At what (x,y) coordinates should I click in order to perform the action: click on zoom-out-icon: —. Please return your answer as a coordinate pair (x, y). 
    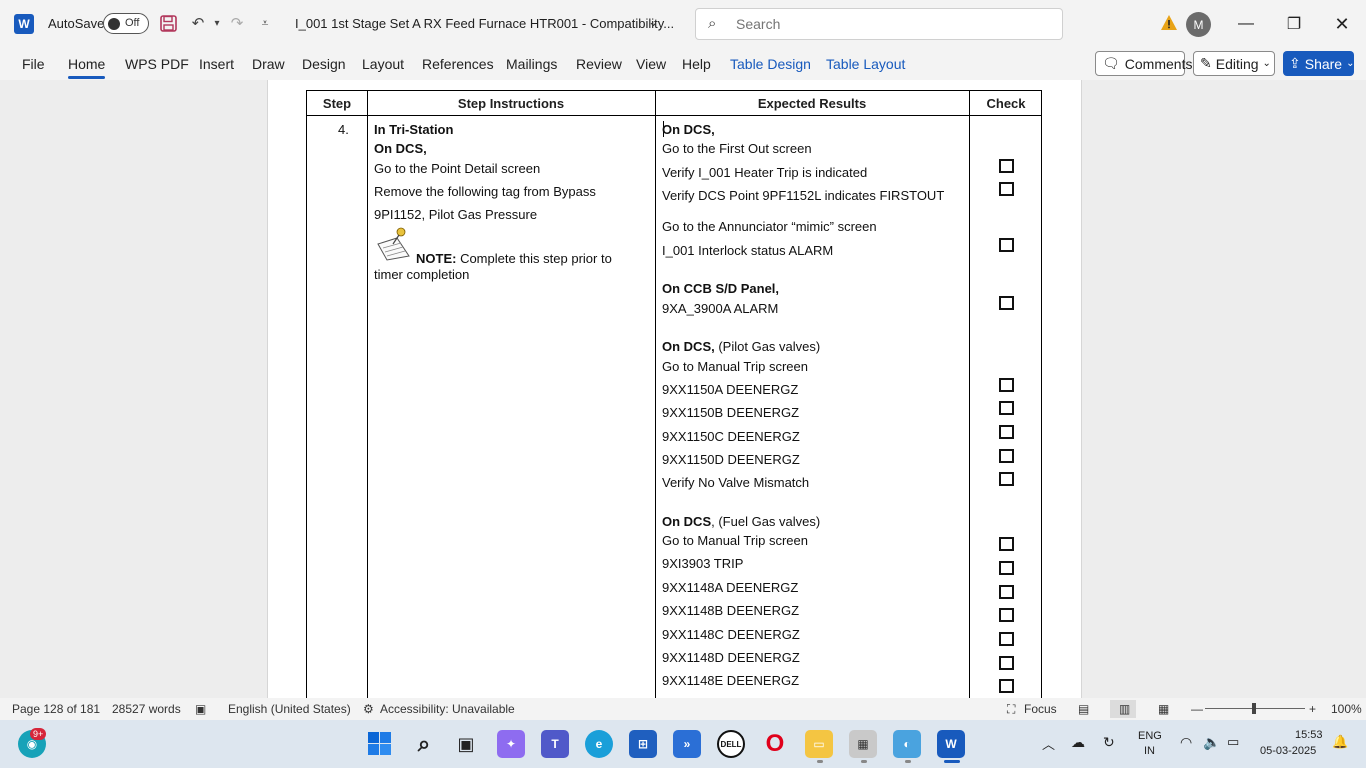
    Looking at the image, I should click on (1197, 709).